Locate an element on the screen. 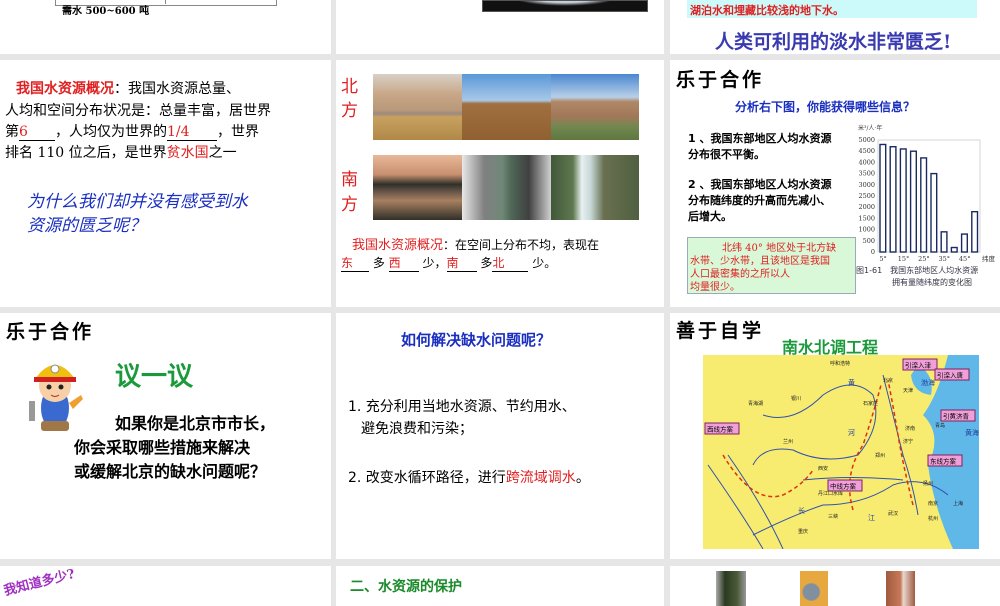 Image resolution: width=1000 pixels, height=606 pixels. regions-line2: 东 多 西 少，南 多北 少。 is located at coordinates (448, 263).